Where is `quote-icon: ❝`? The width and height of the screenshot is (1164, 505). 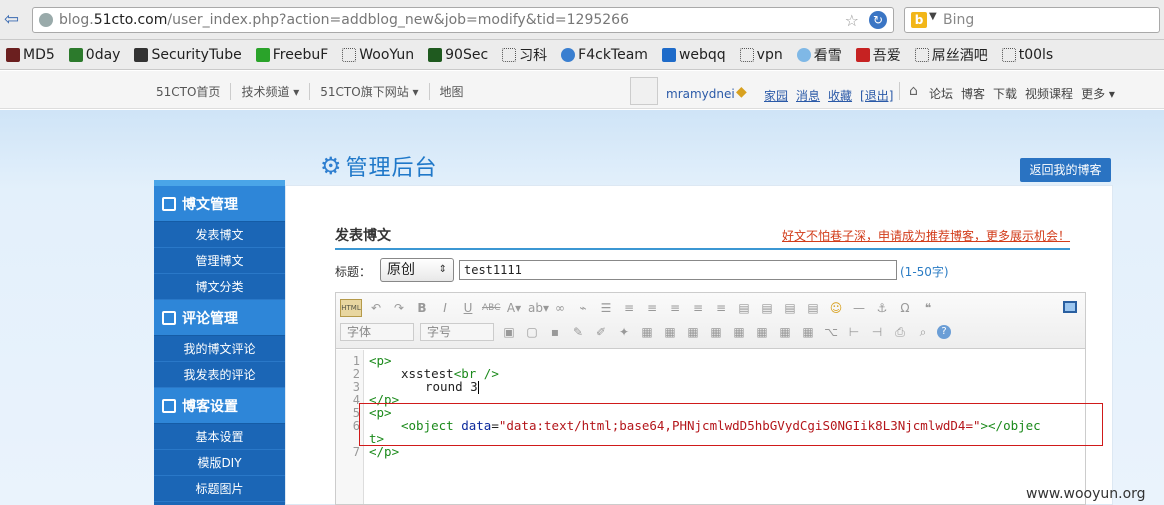
quote-icon: ❝ is located at coordinates (928, 308).